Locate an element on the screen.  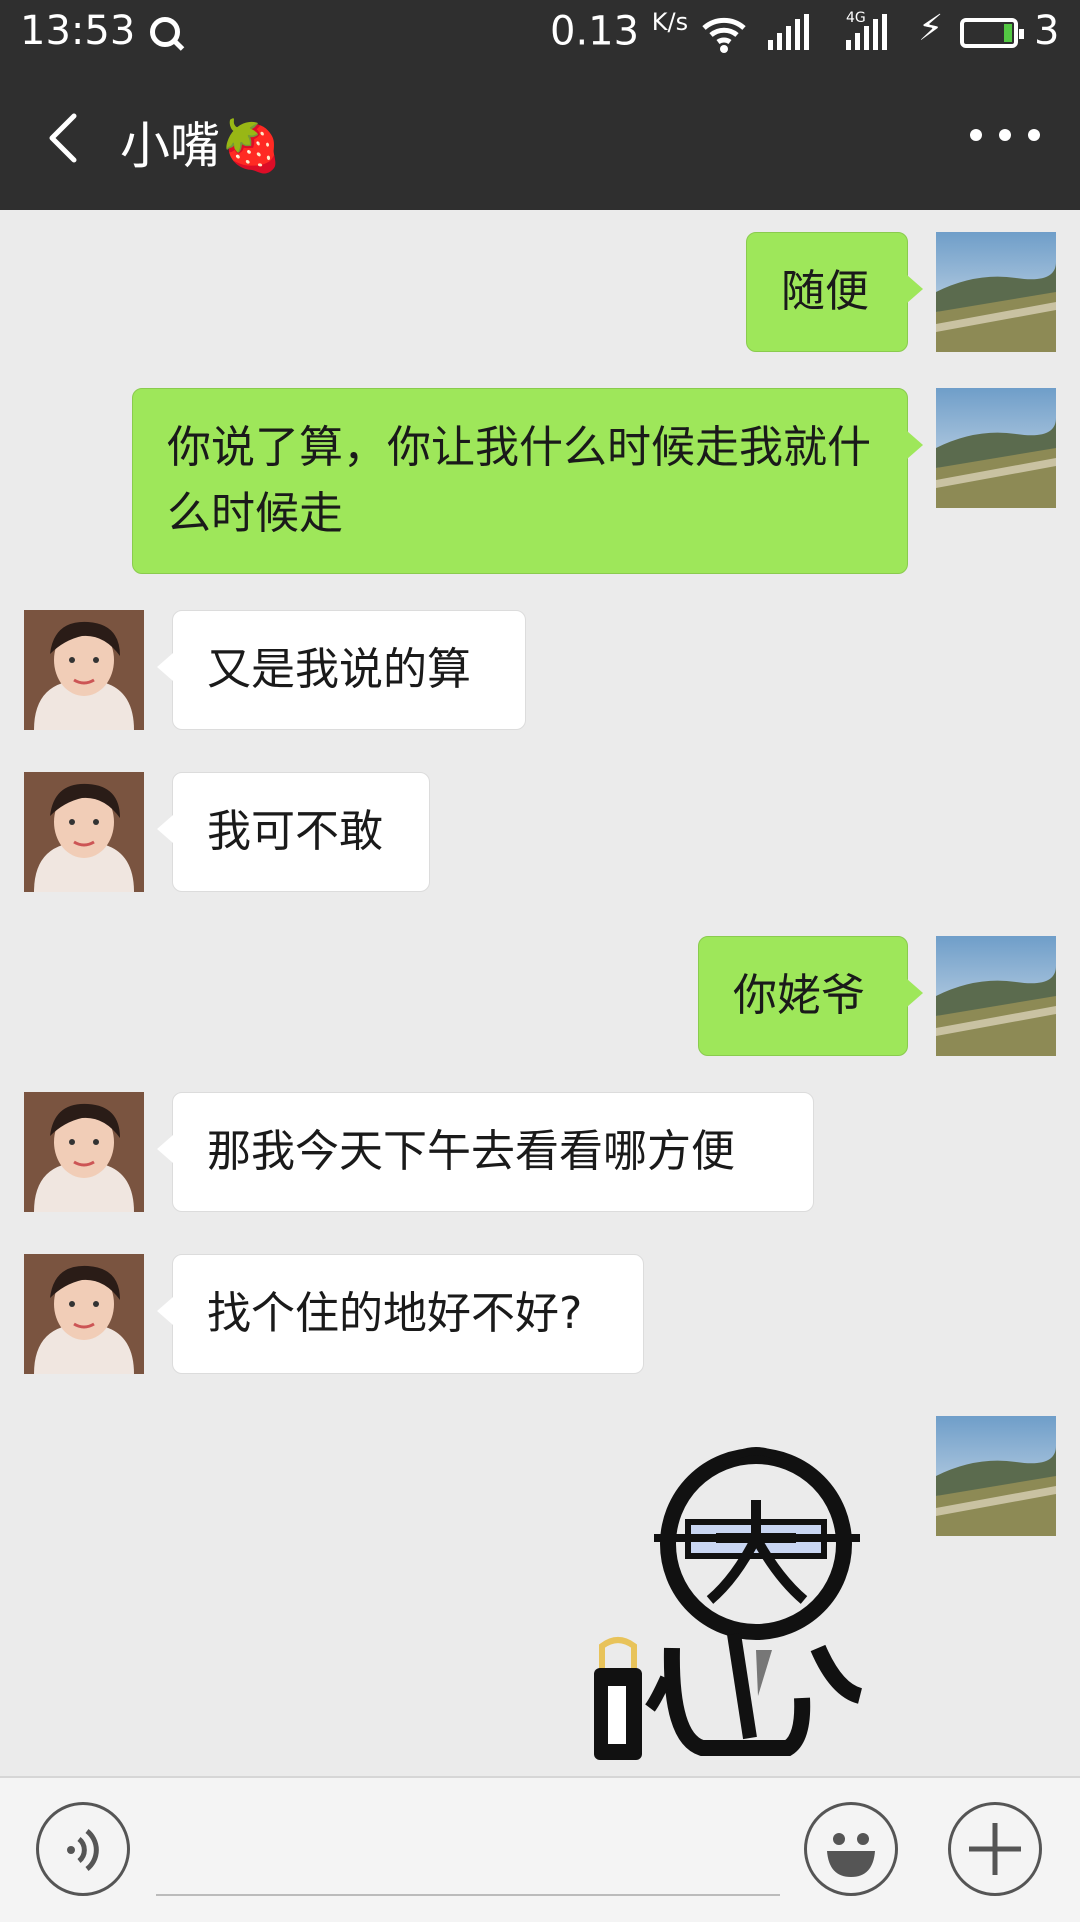
signal-icon is located at coordinates (790, 32).